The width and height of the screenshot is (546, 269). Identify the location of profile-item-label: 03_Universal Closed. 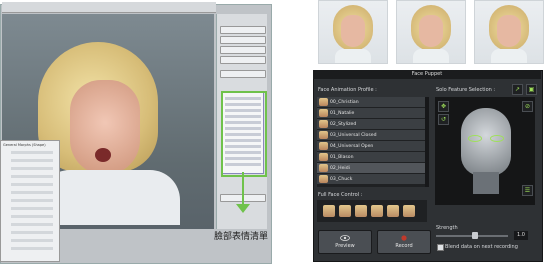
(353, 135).